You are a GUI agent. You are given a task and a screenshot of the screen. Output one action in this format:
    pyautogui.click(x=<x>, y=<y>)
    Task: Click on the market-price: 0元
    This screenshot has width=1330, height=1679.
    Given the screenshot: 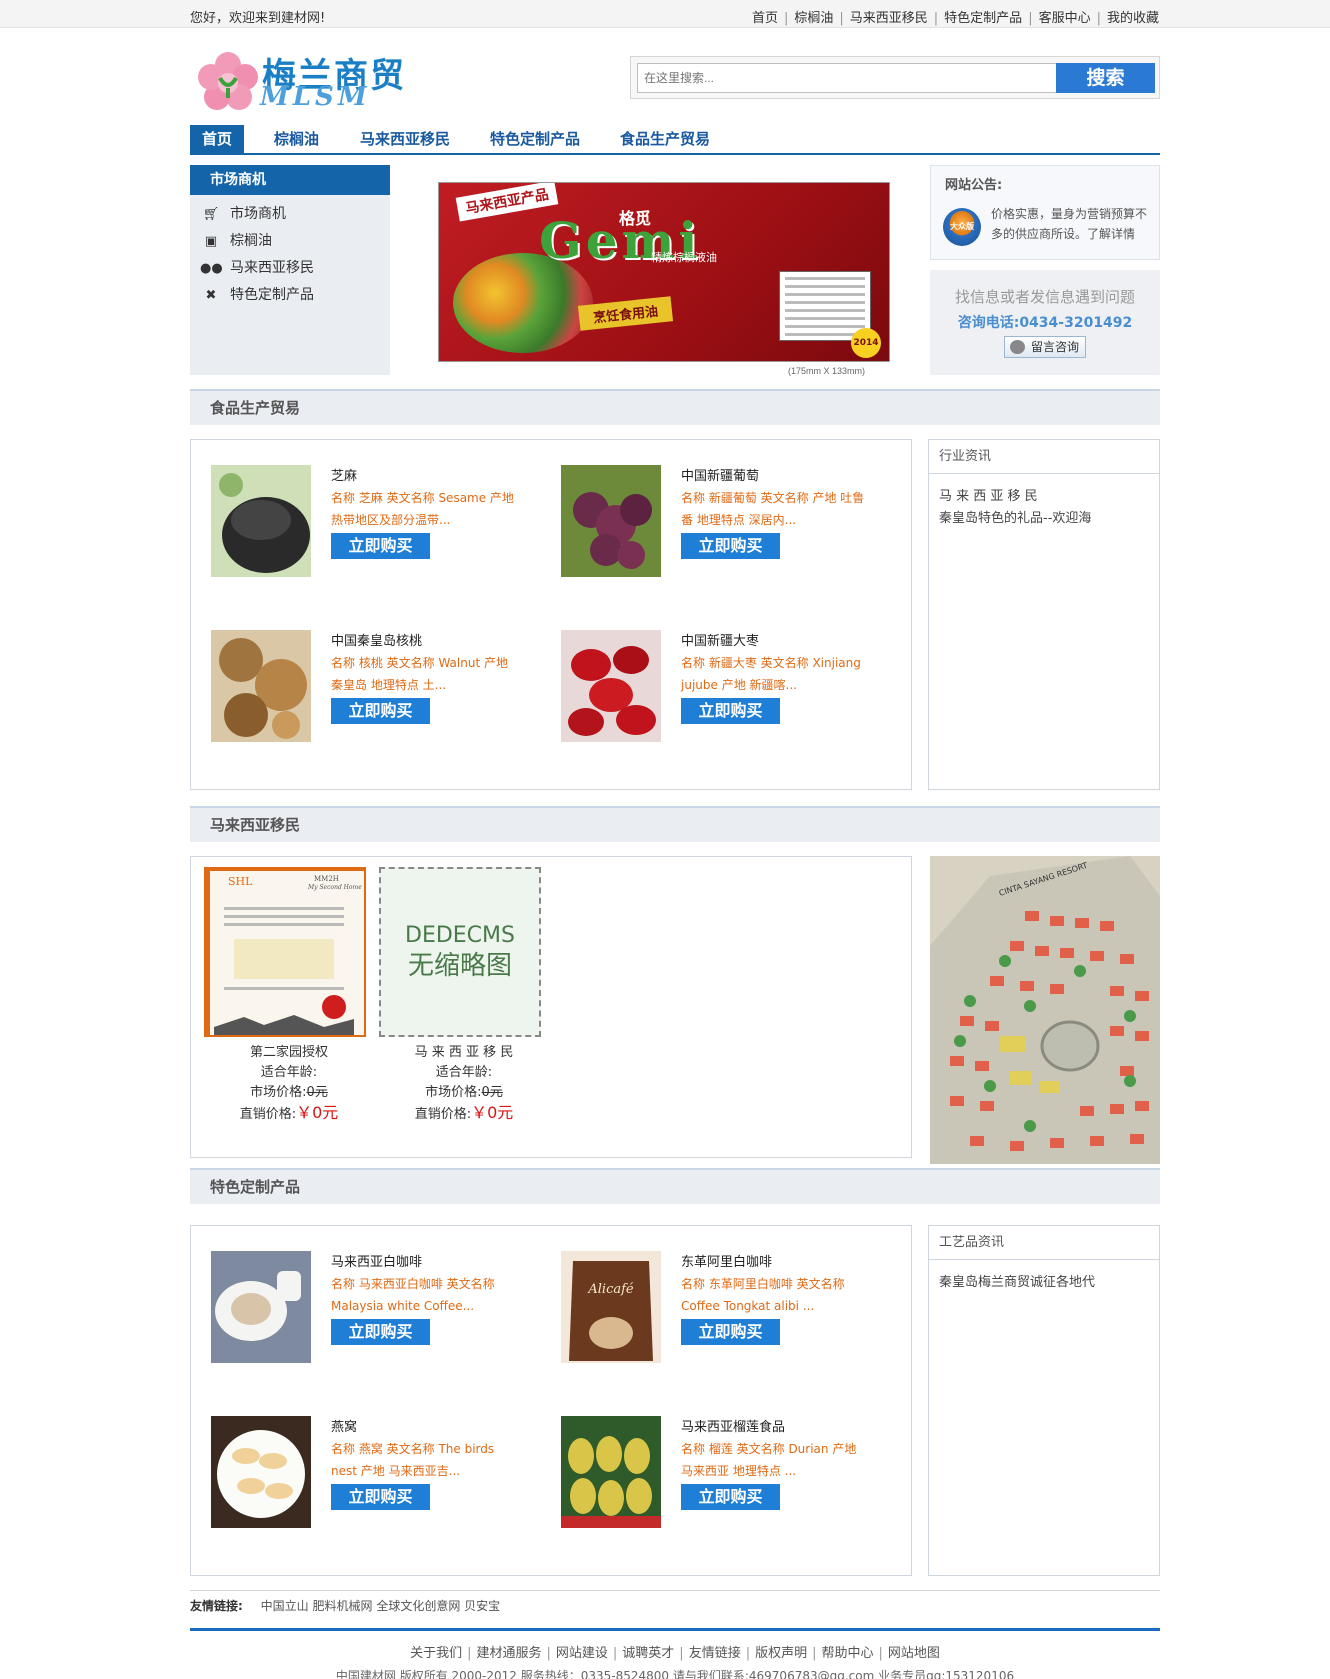 What is the action you would take?
    pyautogui.click(x=492, y=1092)
    